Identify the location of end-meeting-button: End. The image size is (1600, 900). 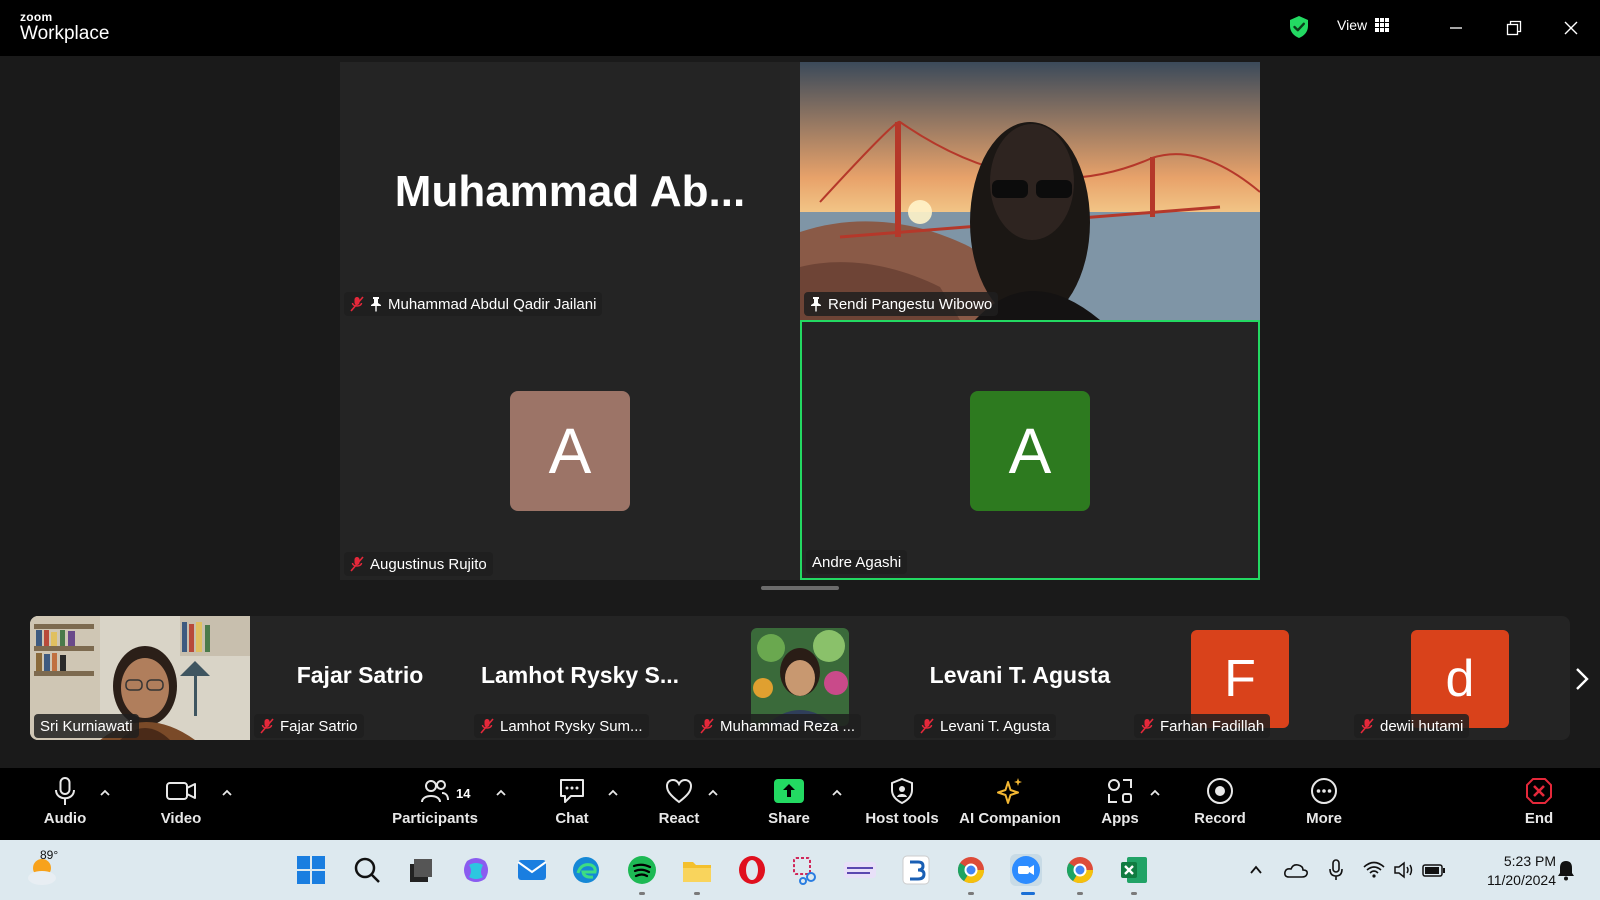
(1539, 801).